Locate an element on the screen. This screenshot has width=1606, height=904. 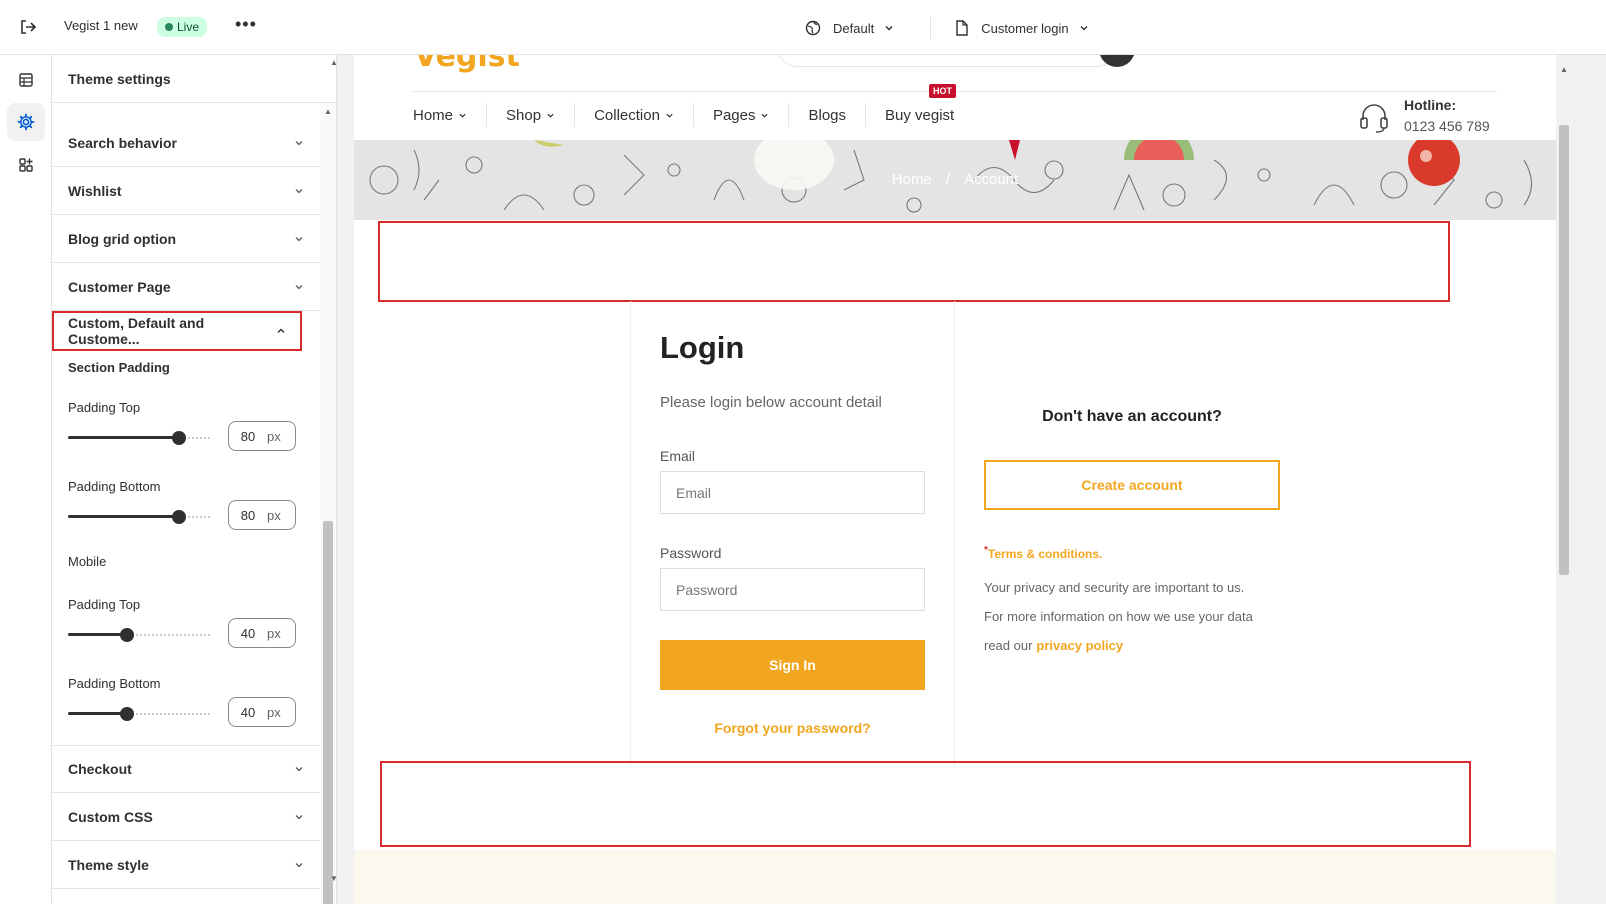
hotline-label: Hotline: is located at coordinates (1430, 105).